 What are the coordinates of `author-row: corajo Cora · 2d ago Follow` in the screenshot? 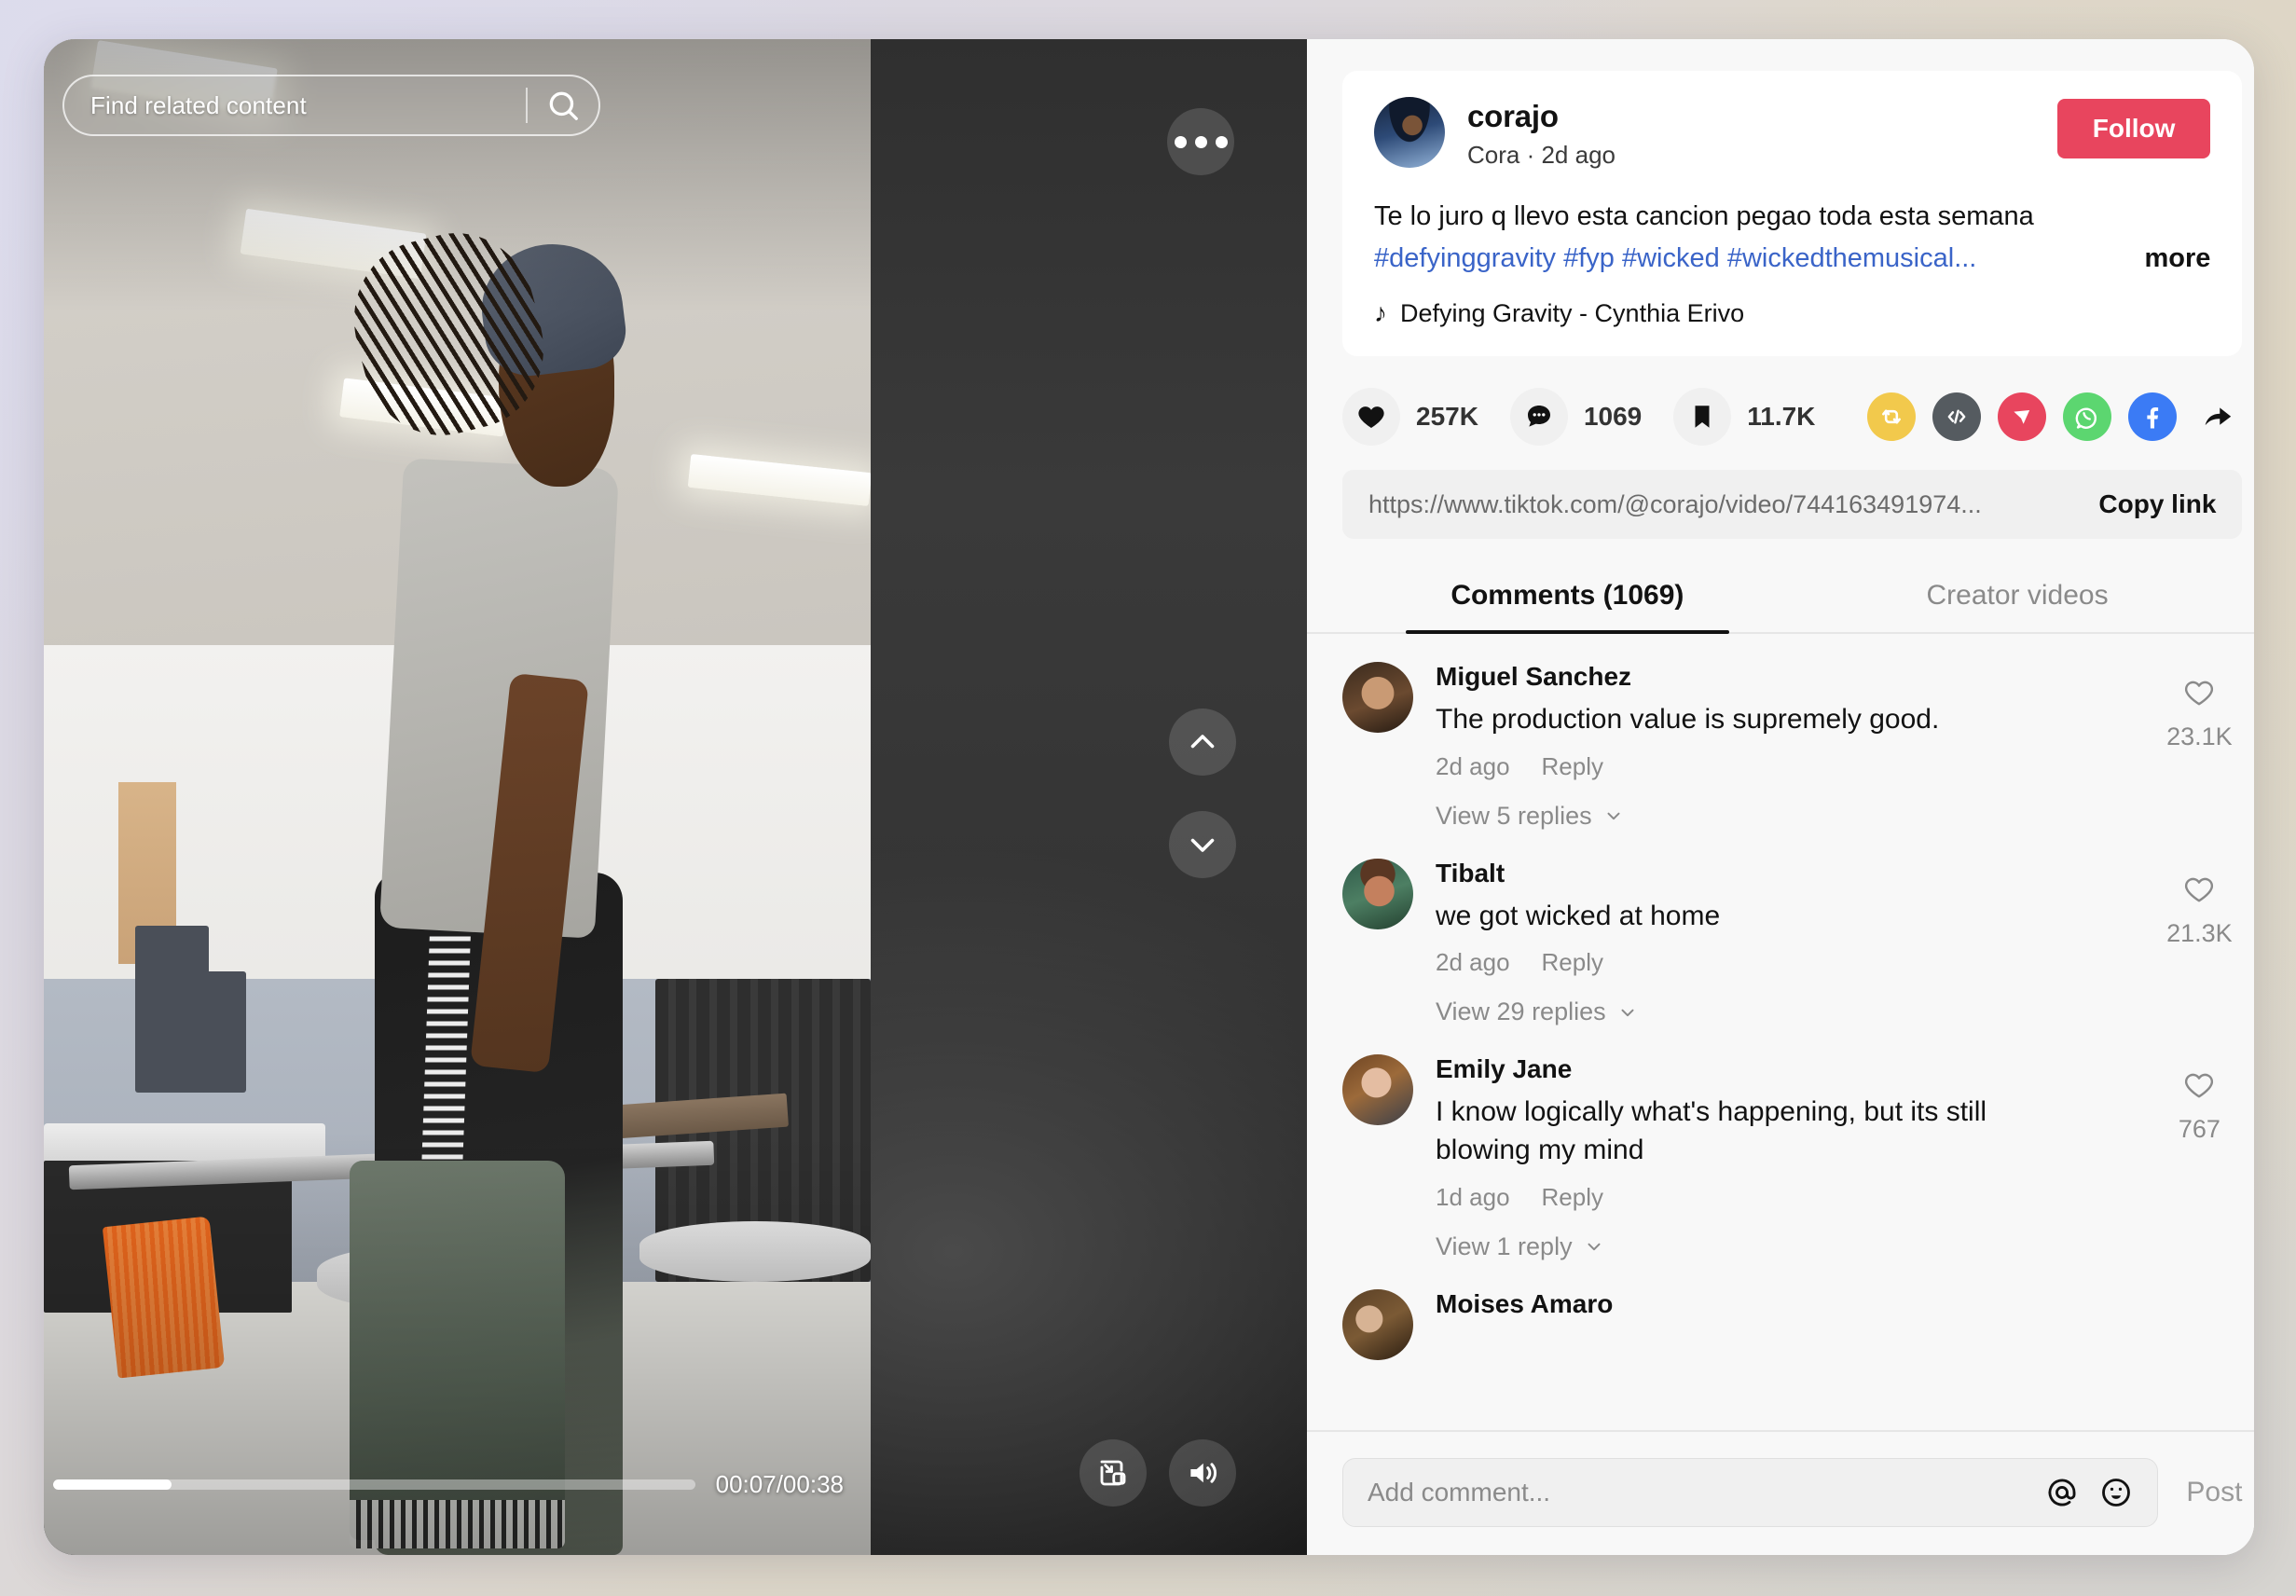 It's located at (1792, 133).